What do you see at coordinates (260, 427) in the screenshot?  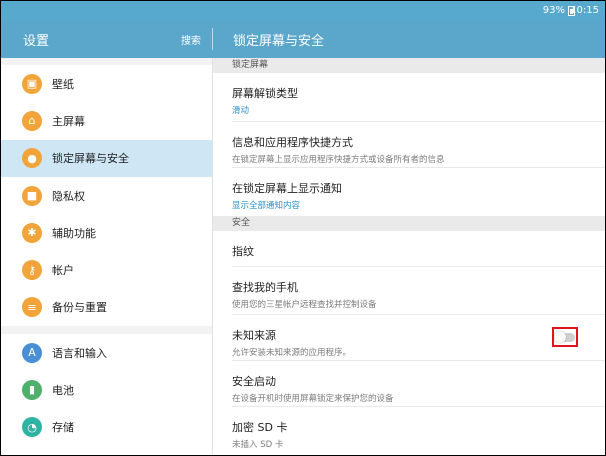 I see `setting-title: 加密 SD 卡` at bounding box center [260, 427].